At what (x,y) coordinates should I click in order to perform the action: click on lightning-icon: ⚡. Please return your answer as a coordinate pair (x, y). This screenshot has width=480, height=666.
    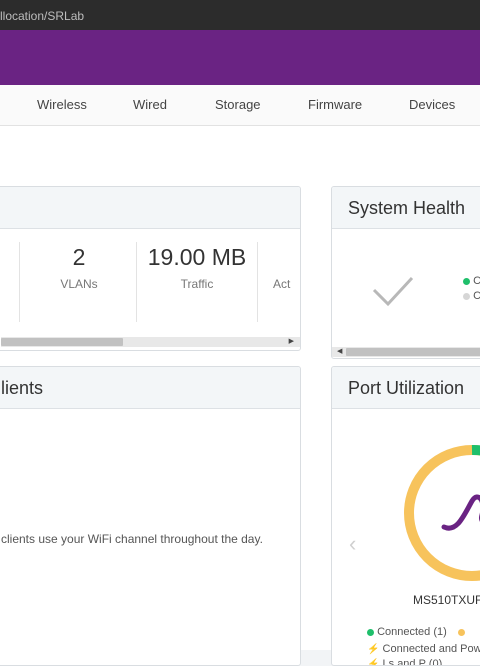
    Looking at the image, I should click on (373, 662).